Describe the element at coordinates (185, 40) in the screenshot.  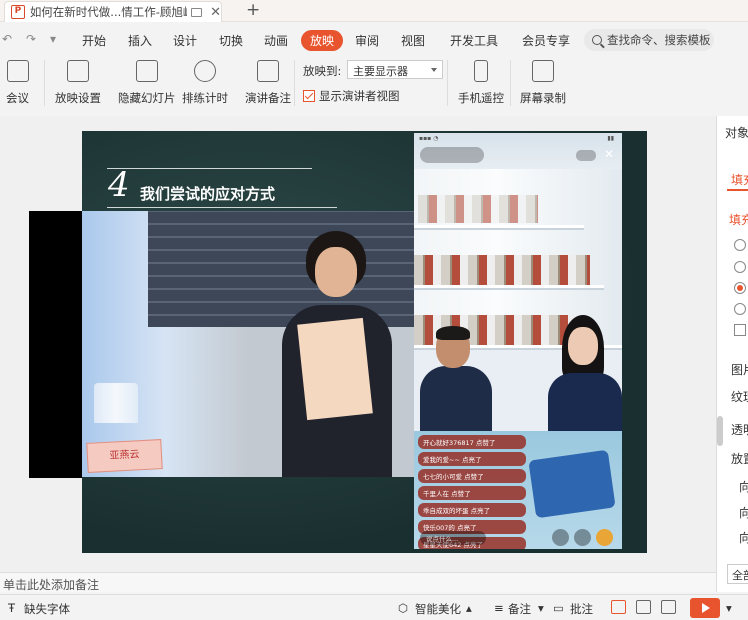
I see `tab-design: 设计` at that location.